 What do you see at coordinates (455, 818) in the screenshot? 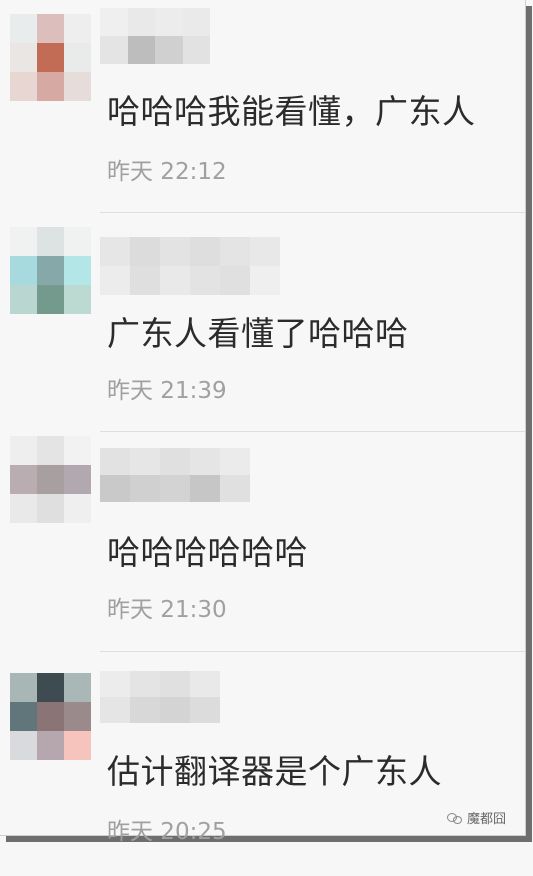
I see `wechat-icon` at bounding box center [455, 818].